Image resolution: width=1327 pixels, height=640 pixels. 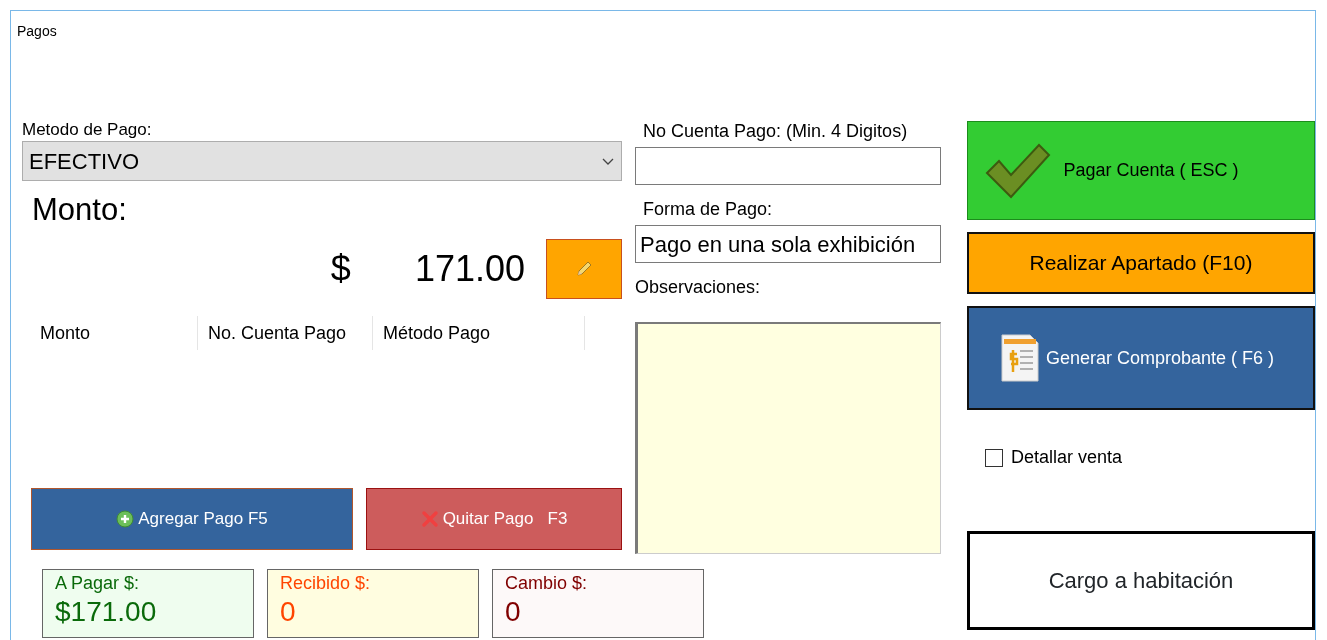 I want to click on total-label: Cambio $:, so click(x=547, y=583).